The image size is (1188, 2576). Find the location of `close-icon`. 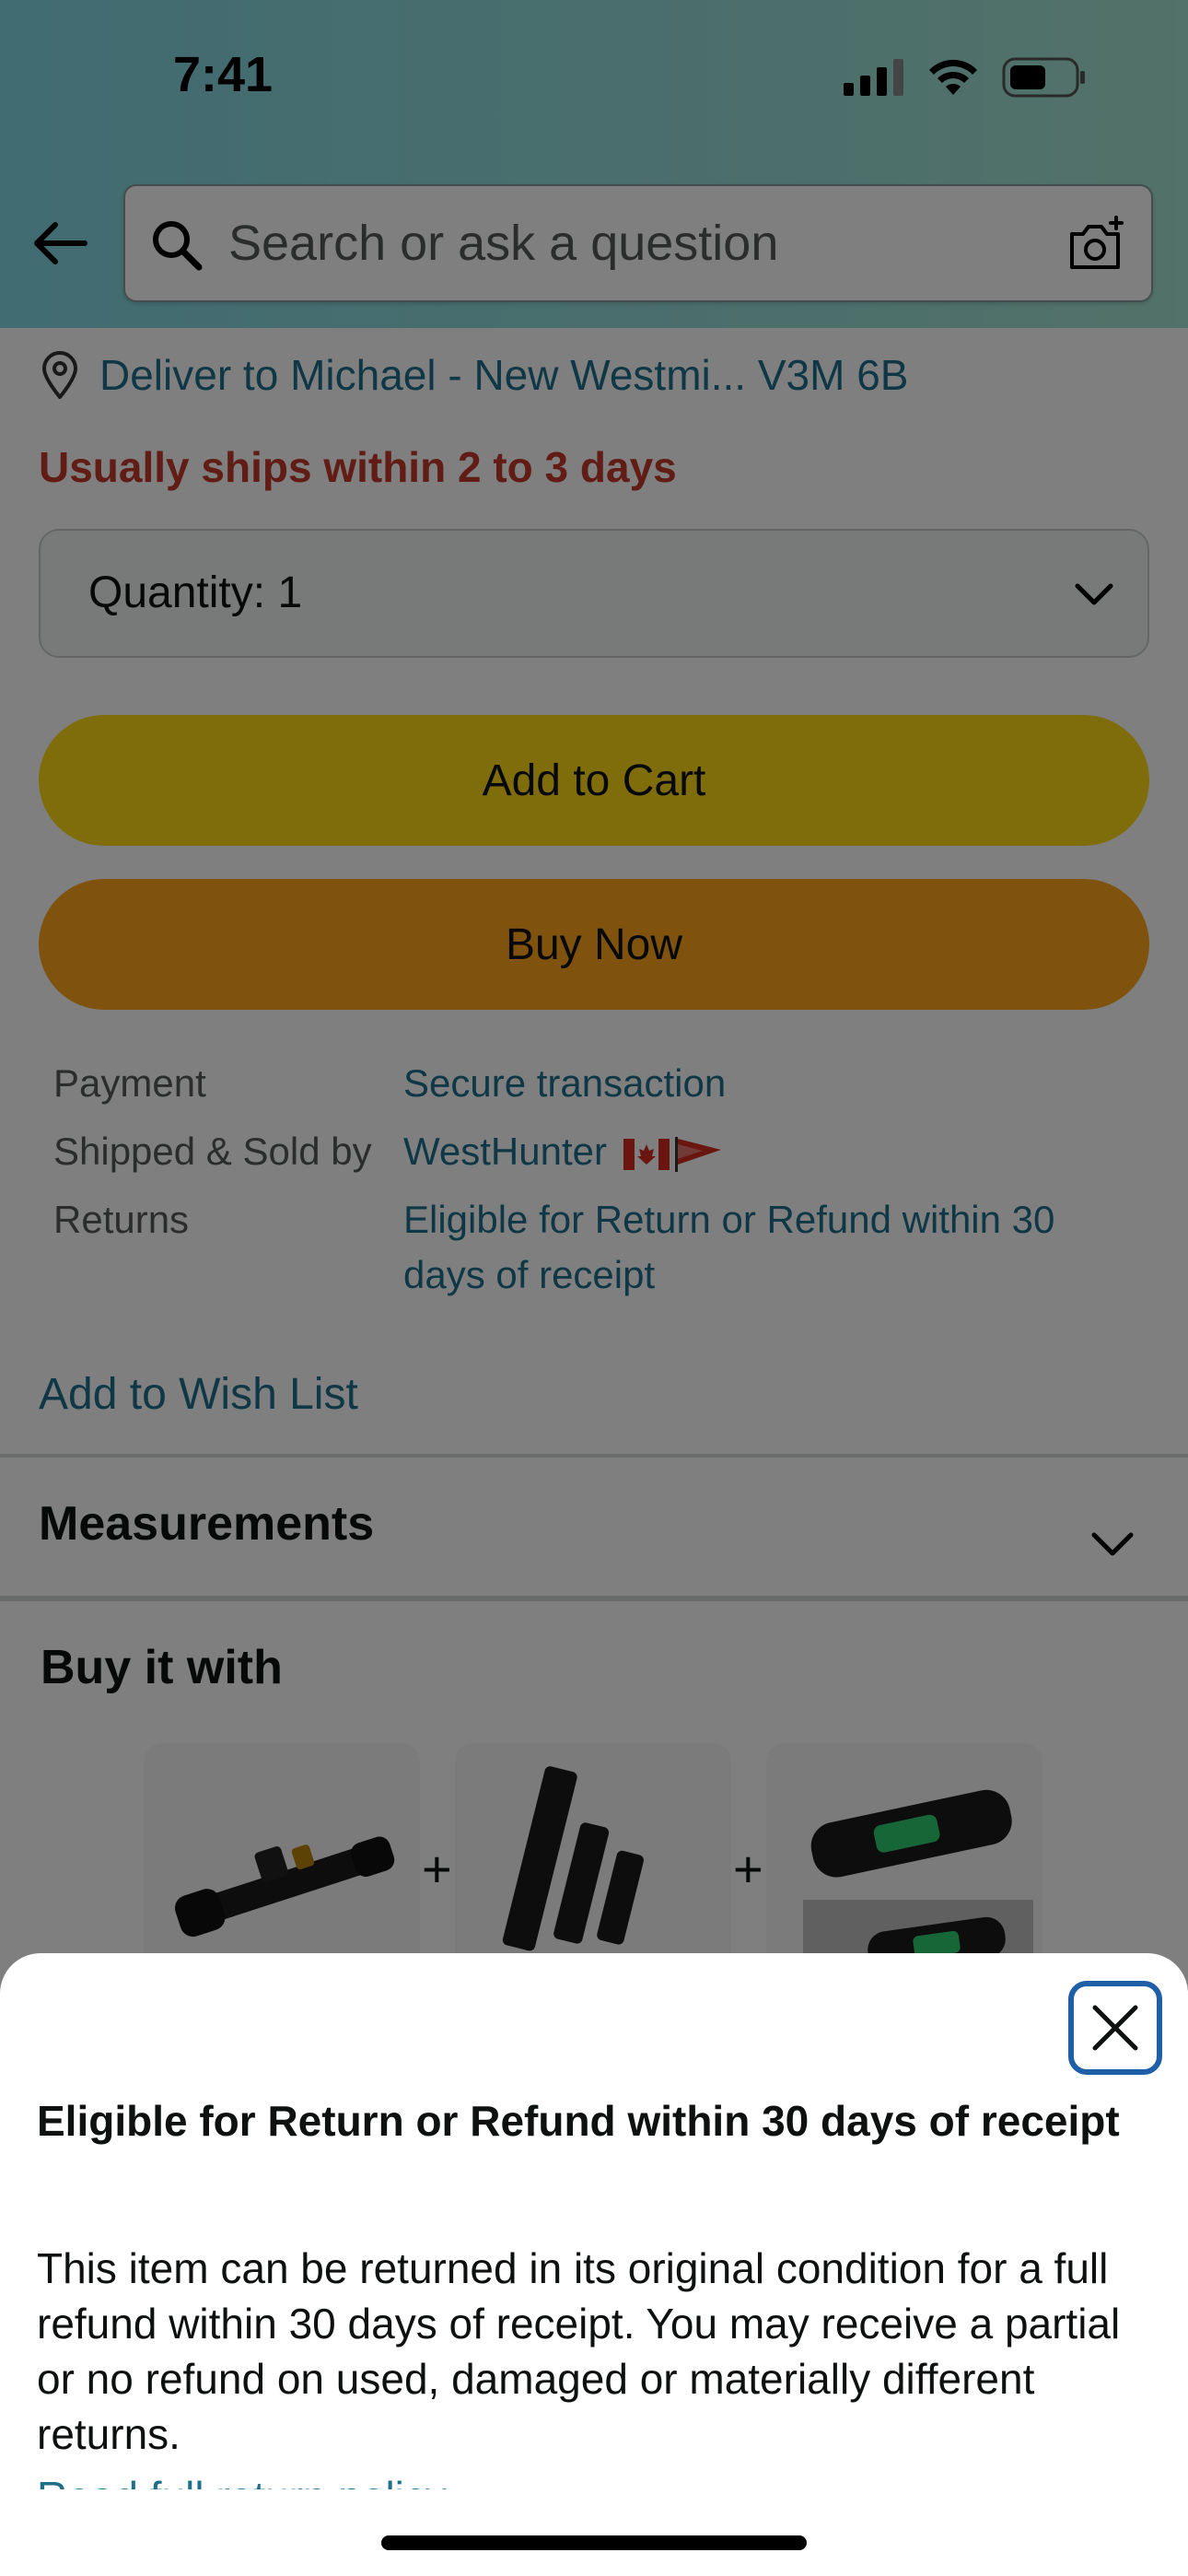

close-icon is located at coordinates (1115, 2028).